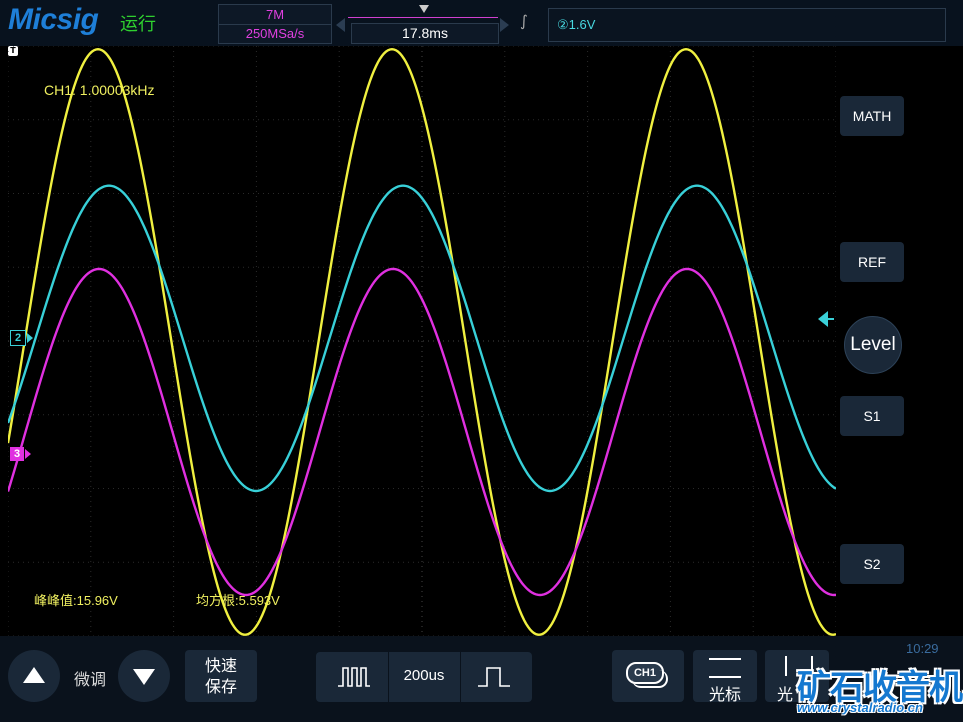  I want to click on memory-depth: 7M, so click(275, 14).